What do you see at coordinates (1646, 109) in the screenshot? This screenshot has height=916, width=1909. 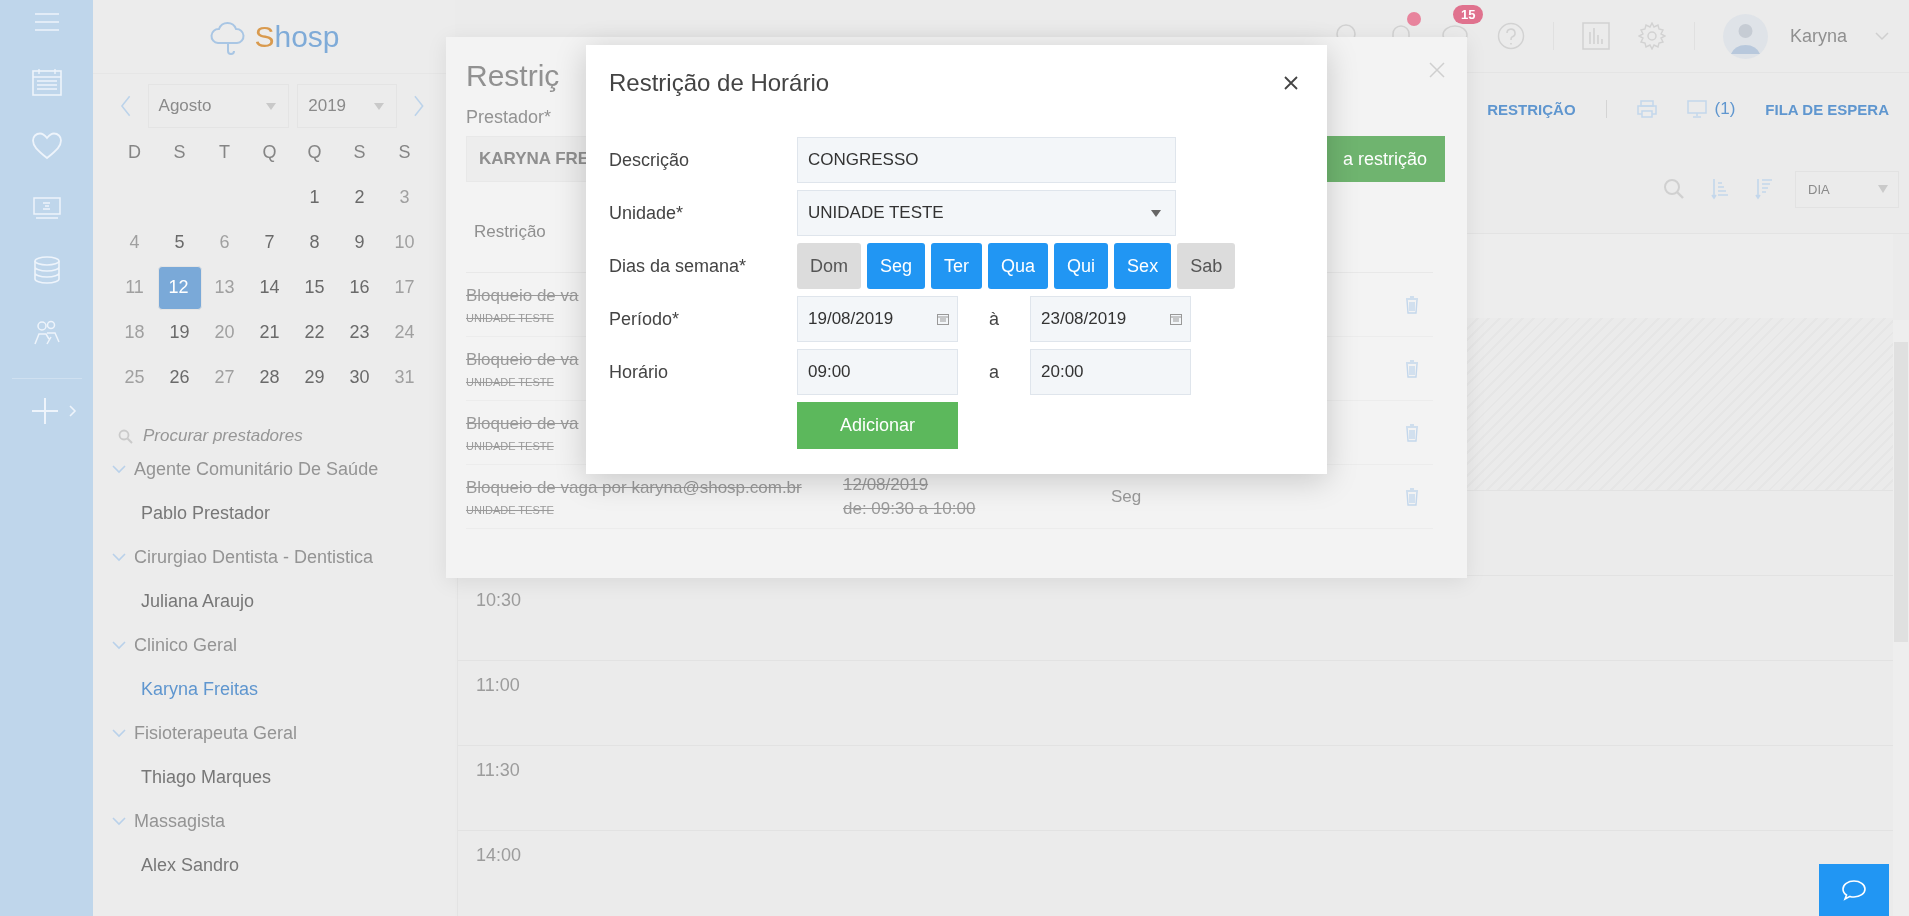 I see `print-icon` at bounding box center [1646, 109].